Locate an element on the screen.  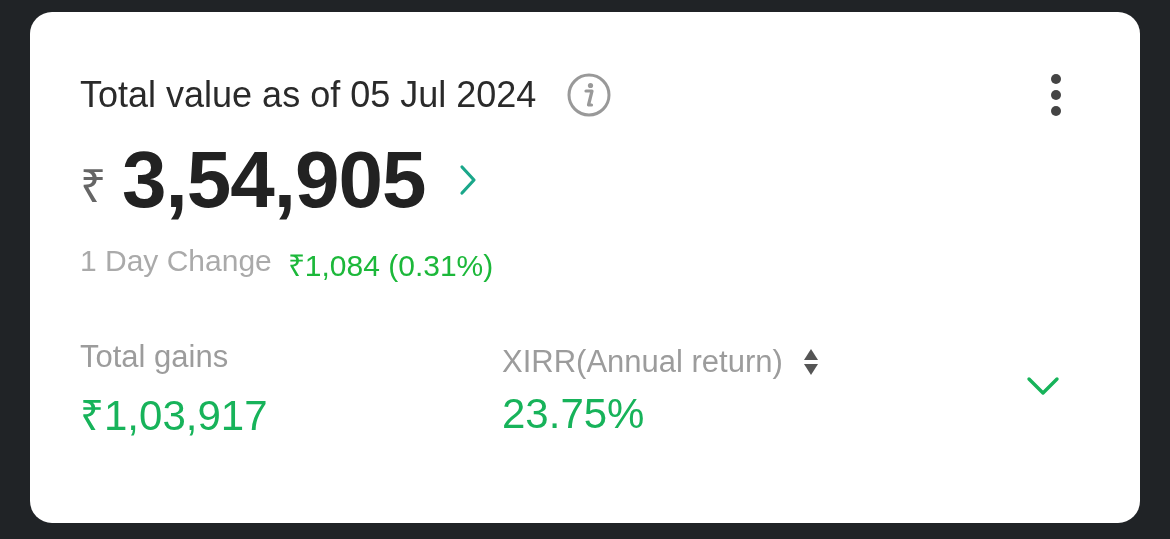
more-options-icon is located at coordinates (1056, 95).